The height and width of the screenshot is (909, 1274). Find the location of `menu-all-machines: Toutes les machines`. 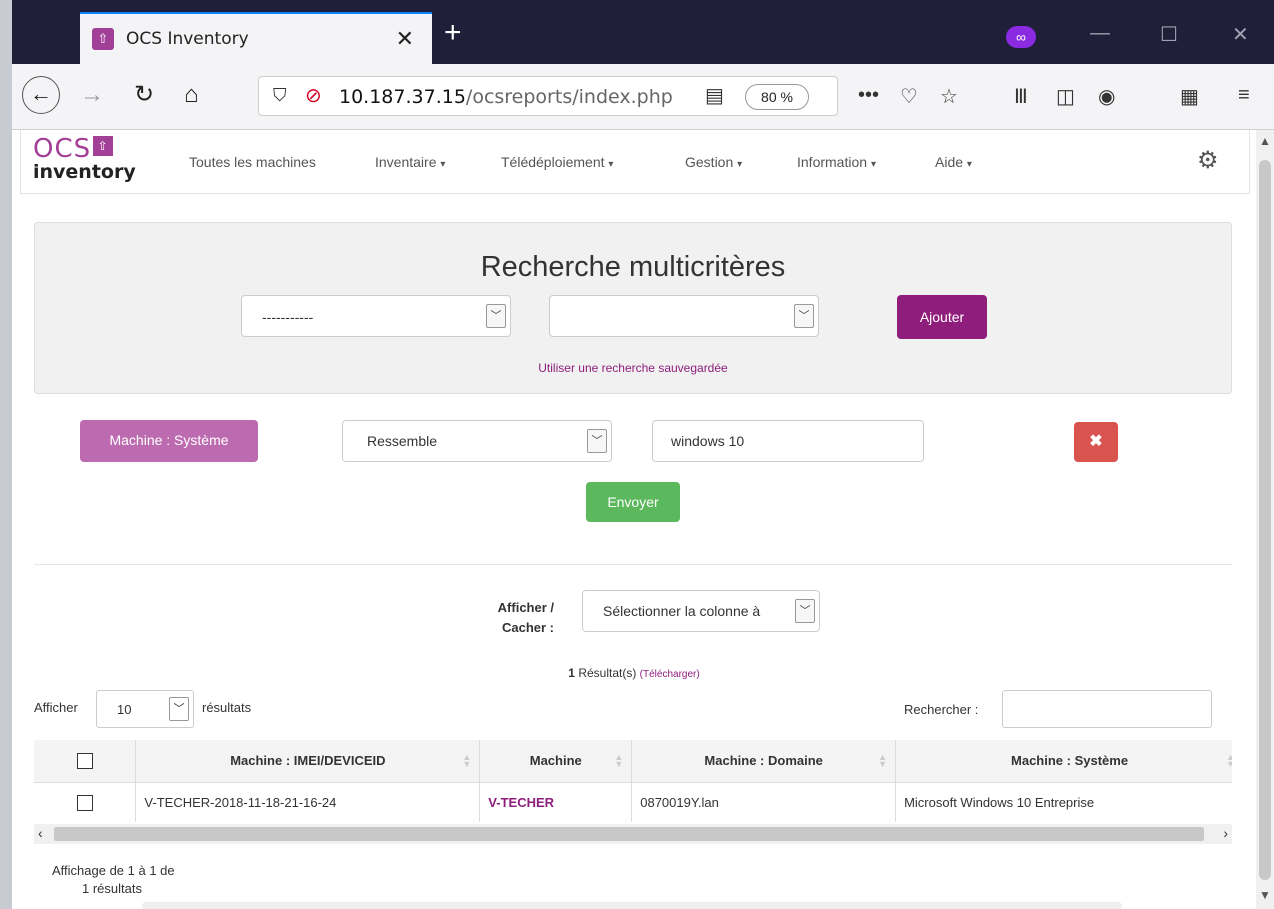

menu-all-machines: Toutes les machines is located at coordinates (252, 162).